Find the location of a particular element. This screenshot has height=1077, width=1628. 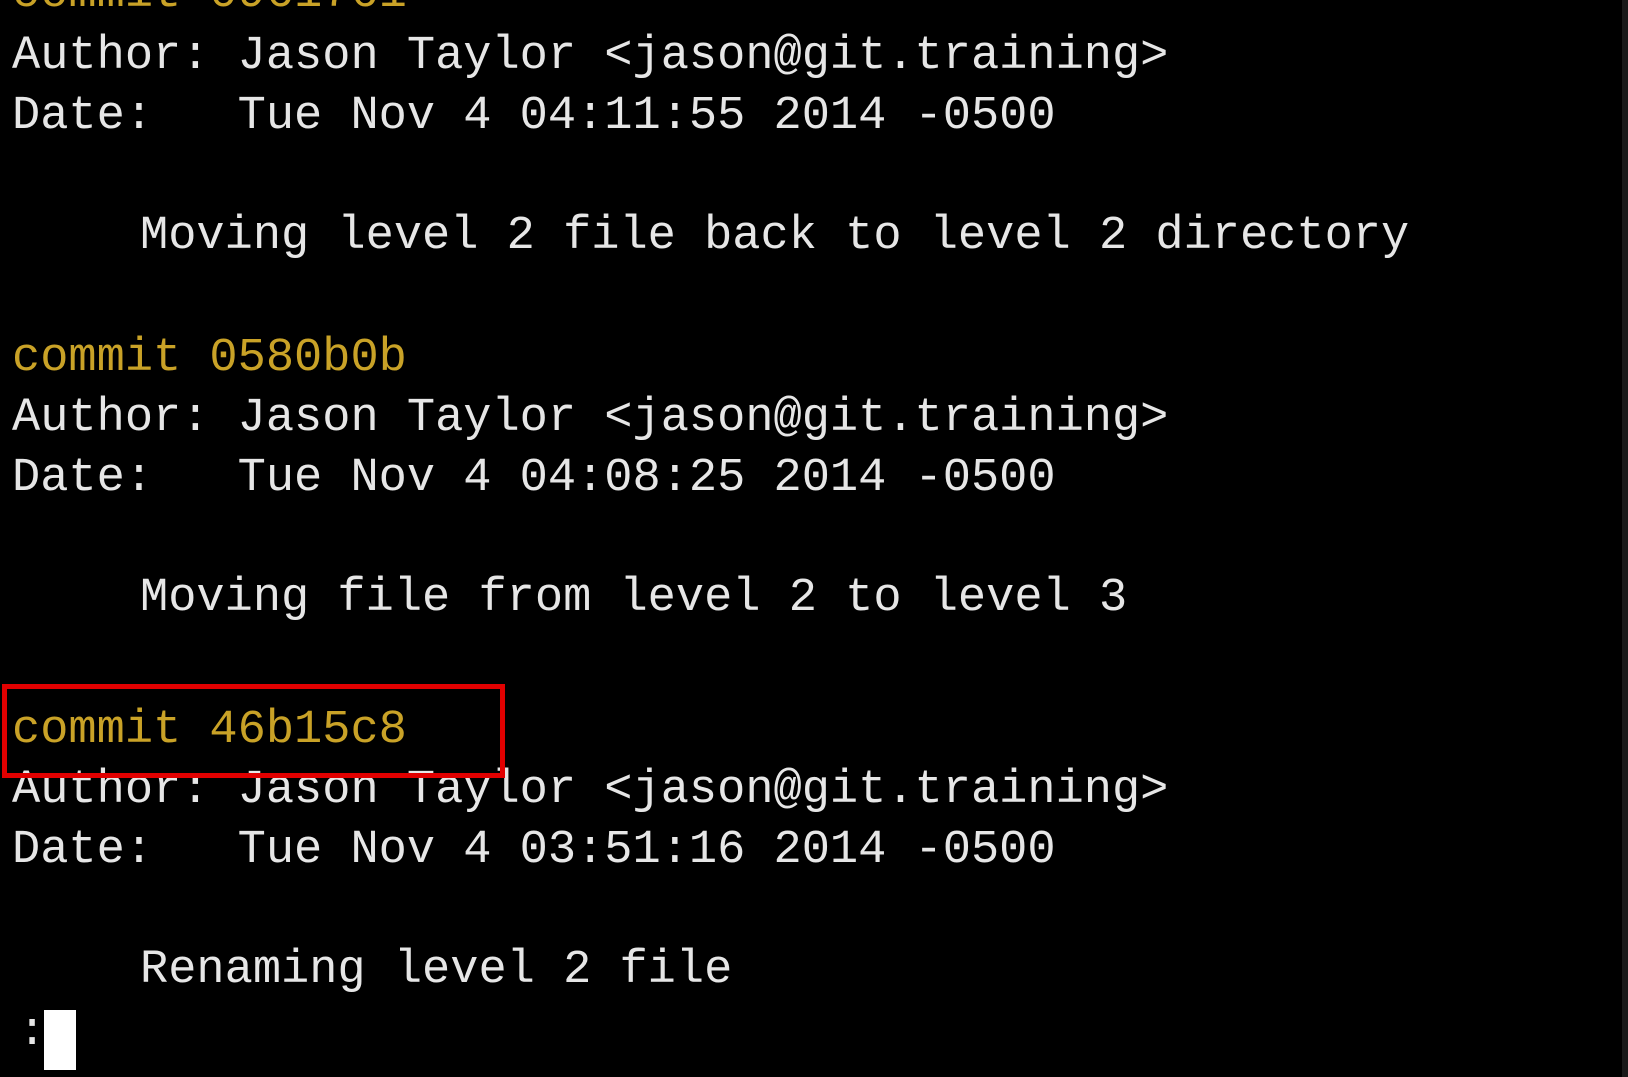

highlight-annotation-box is located at coordinates (253, 731).